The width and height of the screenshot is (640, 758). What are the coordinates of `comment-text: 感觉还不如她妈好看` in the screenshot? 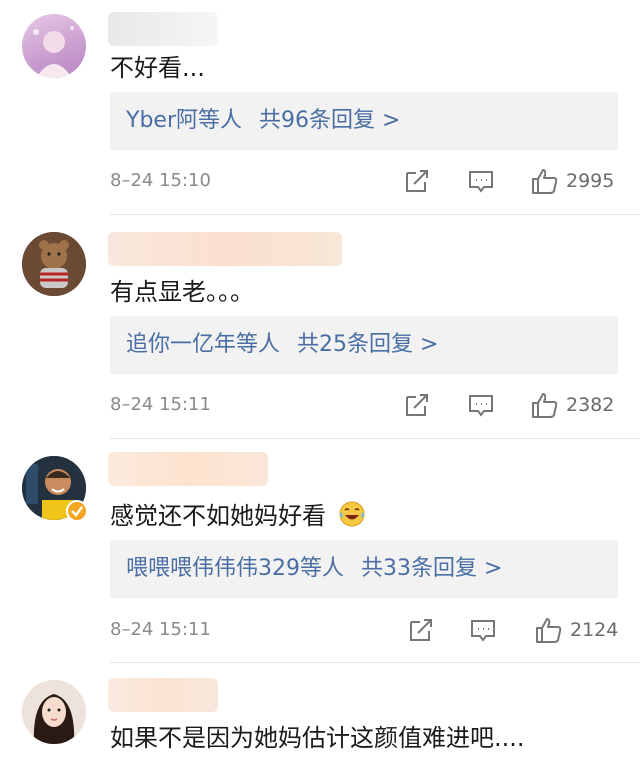 It's located at (238, 513).